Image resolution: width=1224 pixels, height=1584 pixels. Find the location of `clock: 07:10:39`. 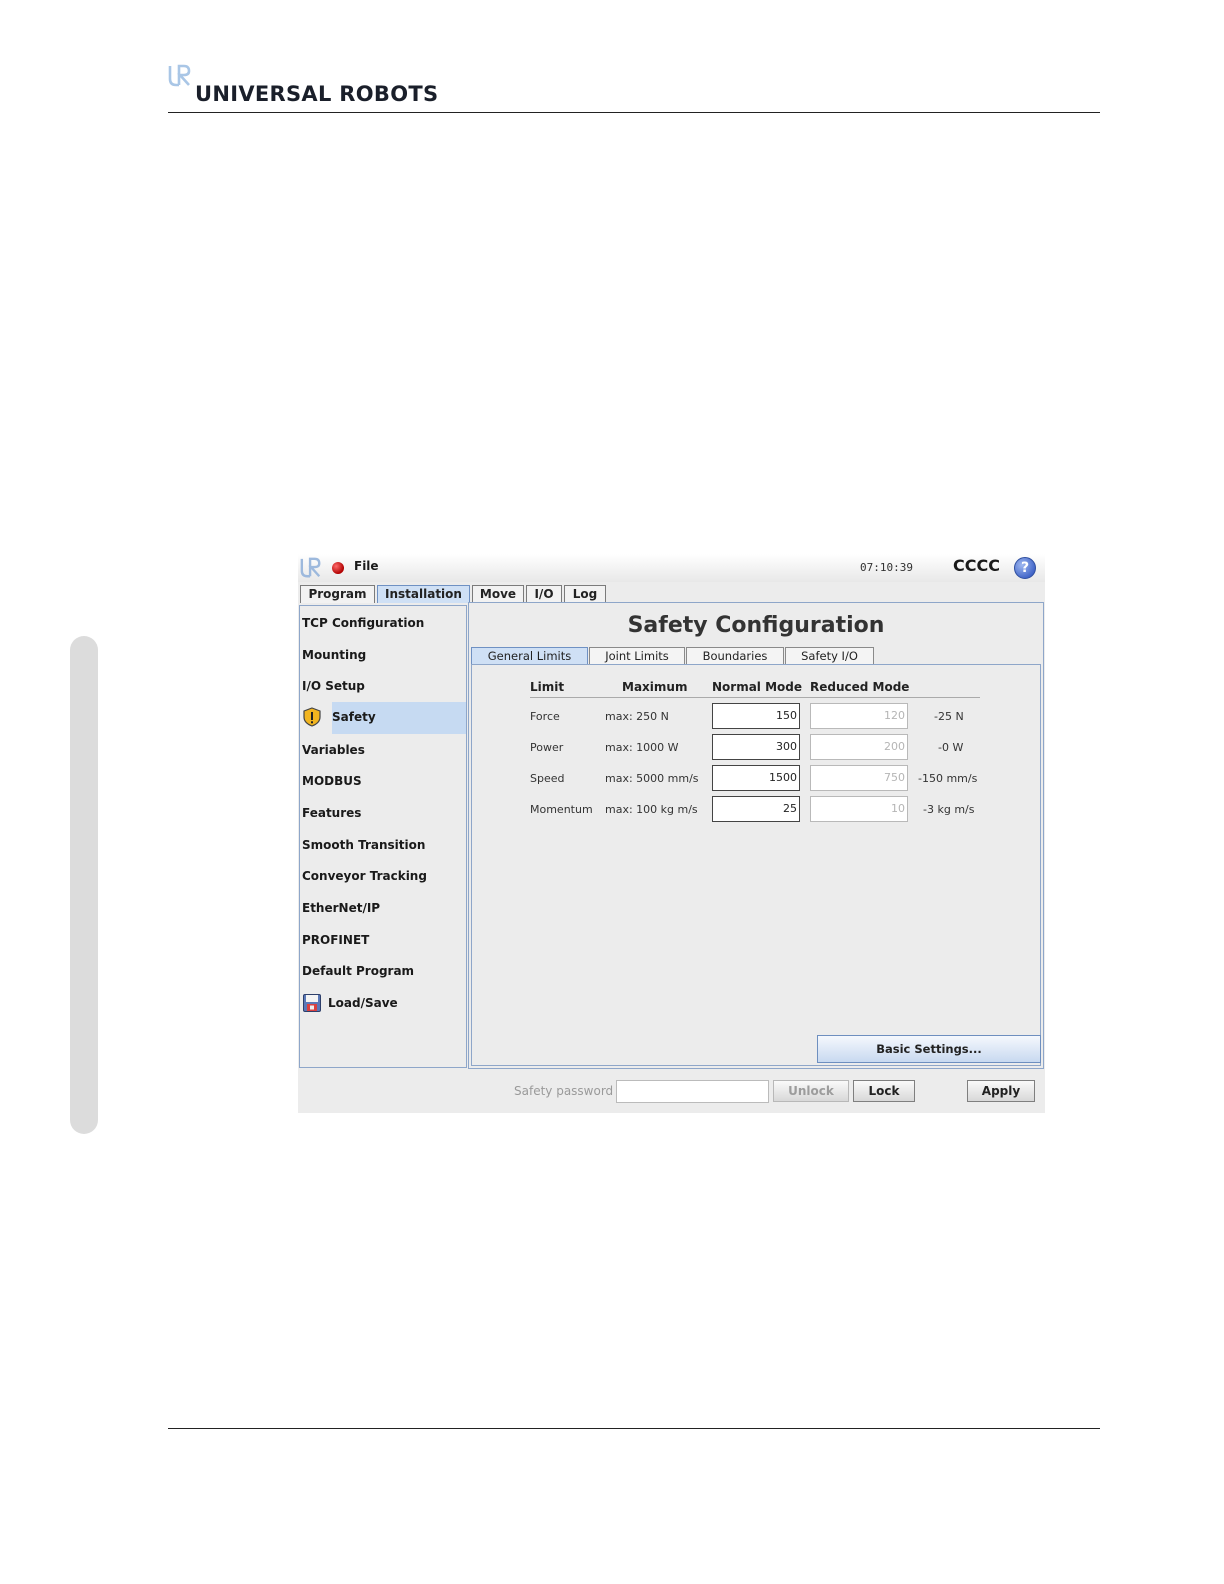

clock: 07:10:39 is located at coordinates (886, 567).